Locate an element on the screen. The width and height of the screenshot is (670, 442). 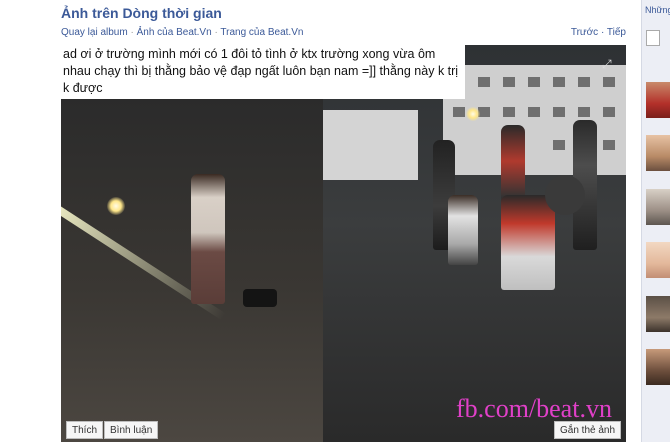
photos-of-page-link: Ảnh của Beat.Vn is located at coordinates (174, 32).